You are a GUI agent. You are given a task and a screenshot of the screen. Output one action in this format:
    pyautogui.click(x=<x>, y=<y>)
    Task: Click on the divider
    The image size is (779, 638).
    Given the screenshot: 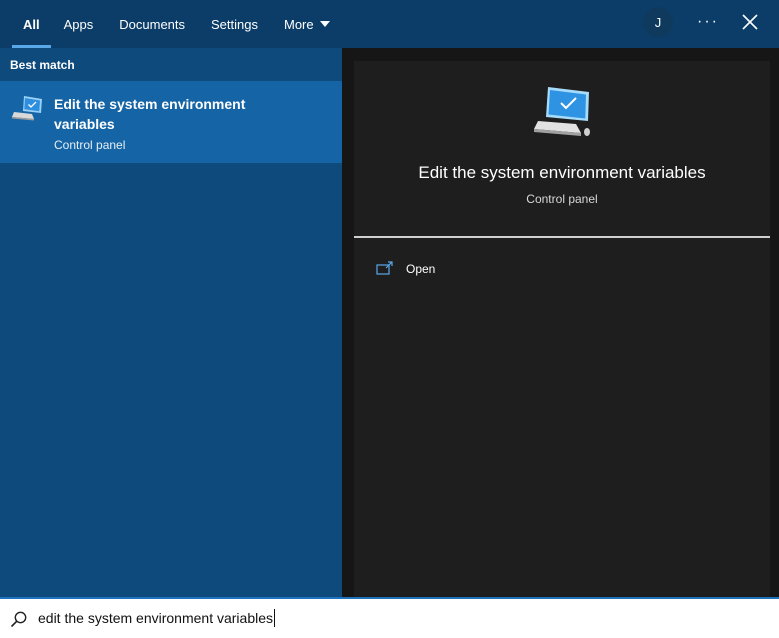 What is the action you would take?
    pyautogui.click(x=562, y=237)
    